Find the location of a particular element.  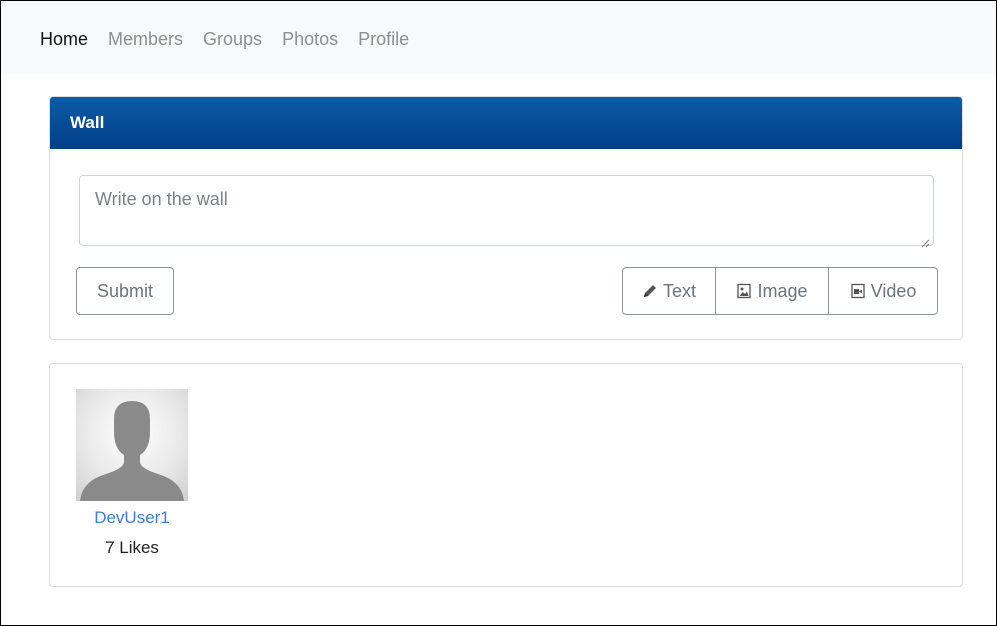

text-button-label: Text is located at coordinates (679, 290).